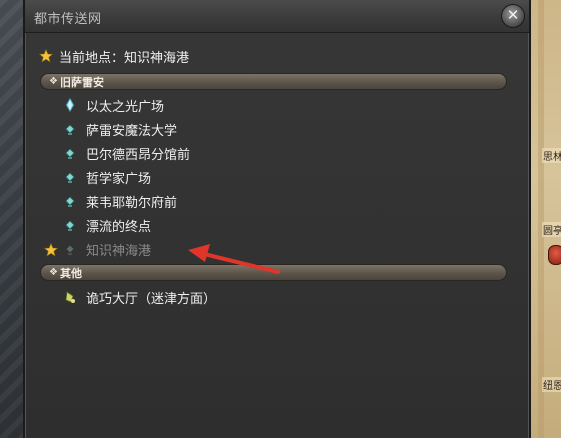 This screenshot has height=438, width=561. What do you see at coordinates (273, 81) in the screenshot?
I see `group-header-old-sharlayan: ❖ 旧萨雷安` at bounding box center [273, 81].